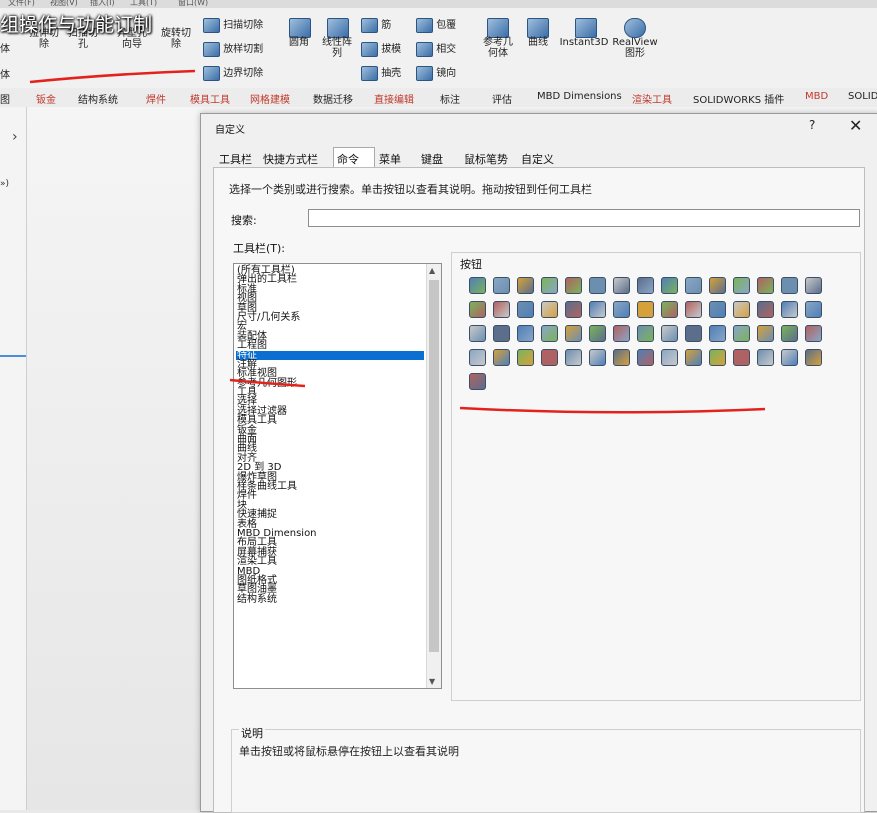  I want to click on instant3d-button: Instant3D, so click(584, 42).